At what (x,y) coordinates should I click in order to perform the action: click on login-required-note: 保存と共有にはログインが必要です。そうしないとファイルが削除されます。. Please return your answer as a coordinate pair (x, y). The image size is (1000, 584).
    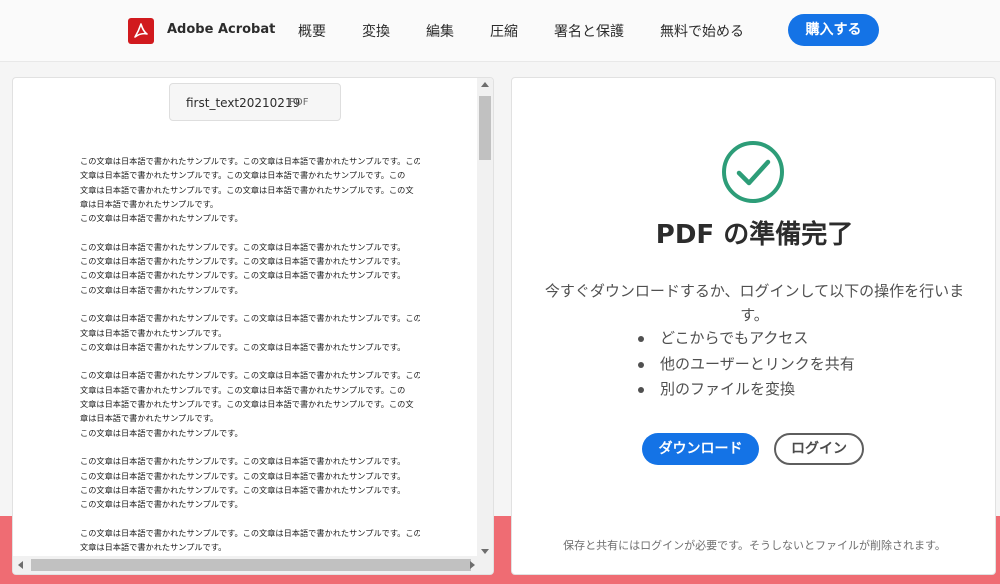
    Looking at the image, I should click on (754, 545).